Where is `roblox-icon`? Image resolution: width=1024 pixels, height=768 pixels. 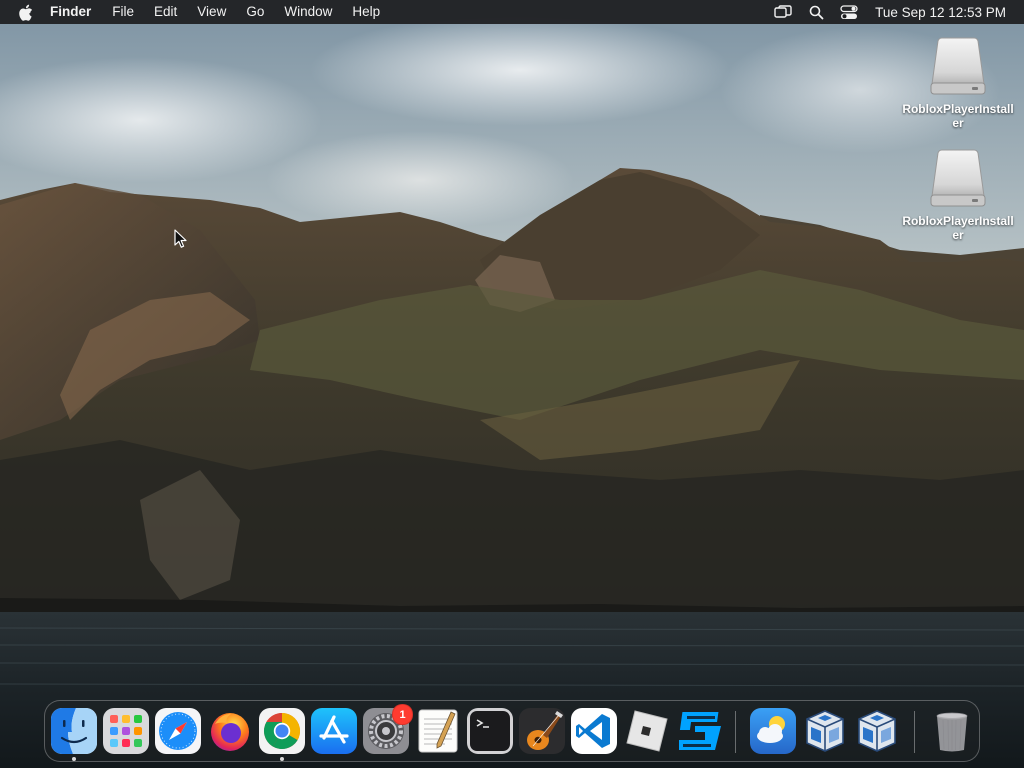
roblox-icon is located at coordinates (646, 731).